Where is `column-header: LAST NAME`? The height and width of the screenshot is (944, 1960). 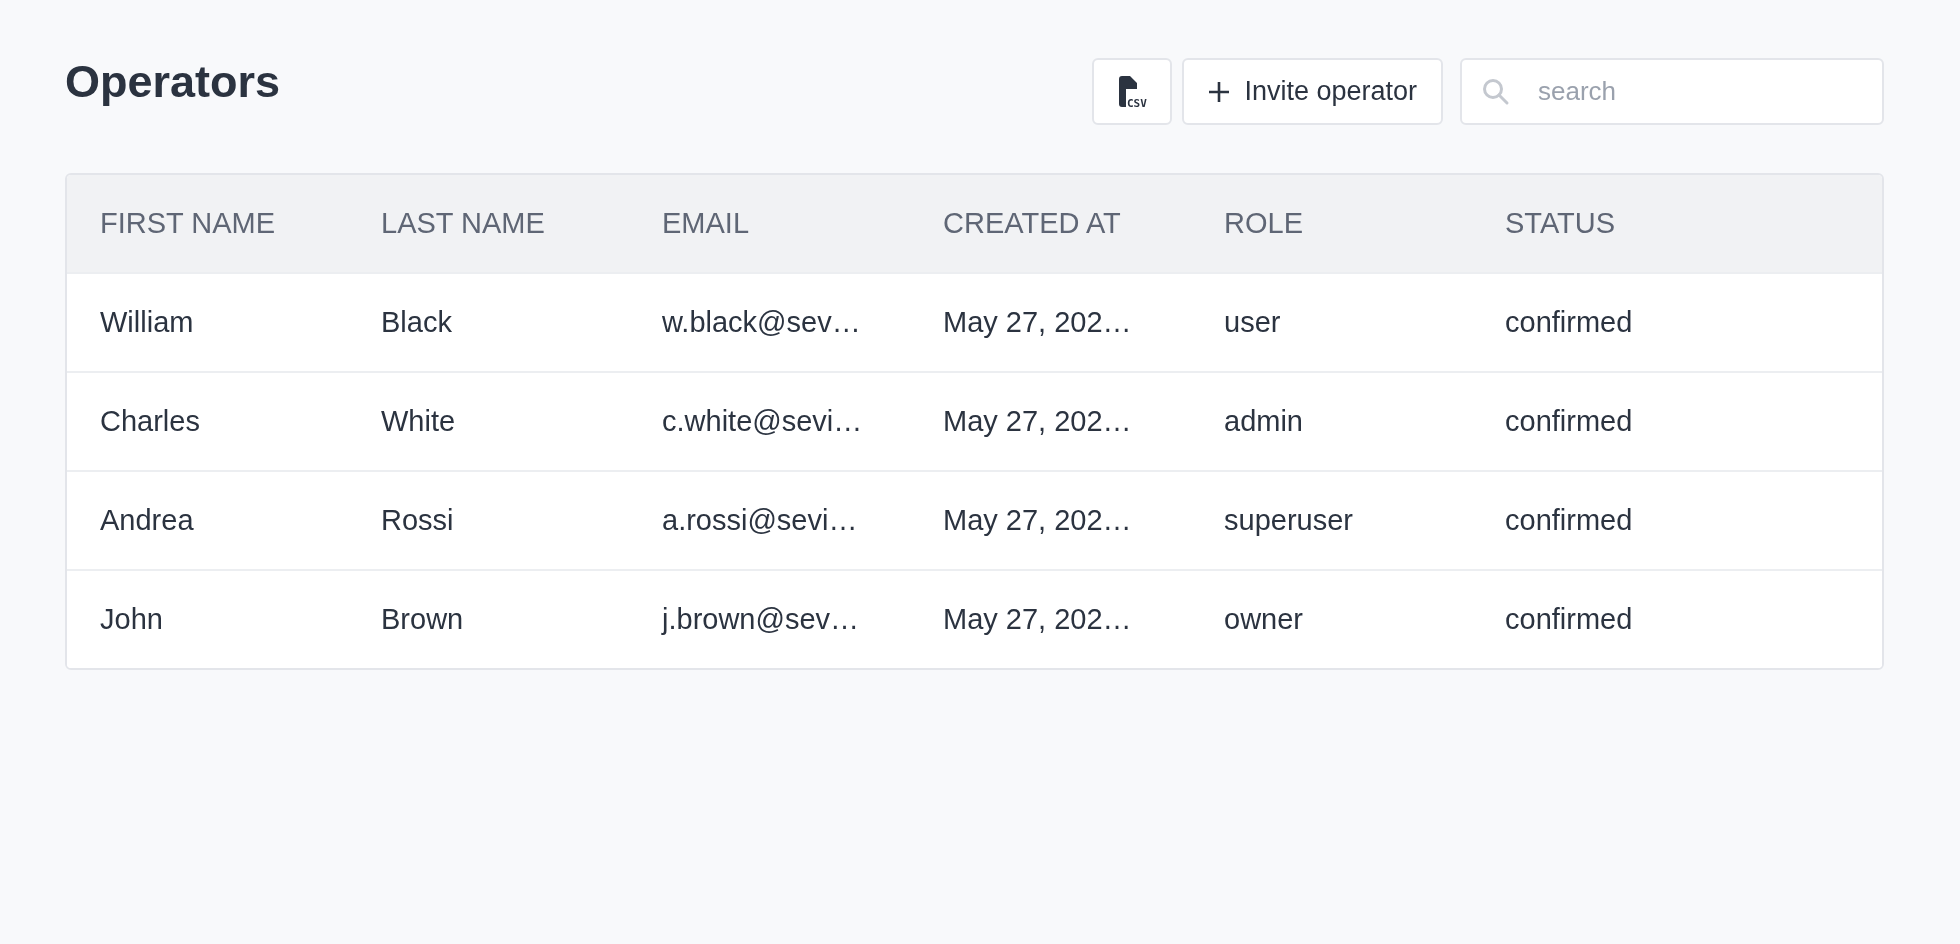
column-header: LAST NAME is located at coordinates (463, 223).